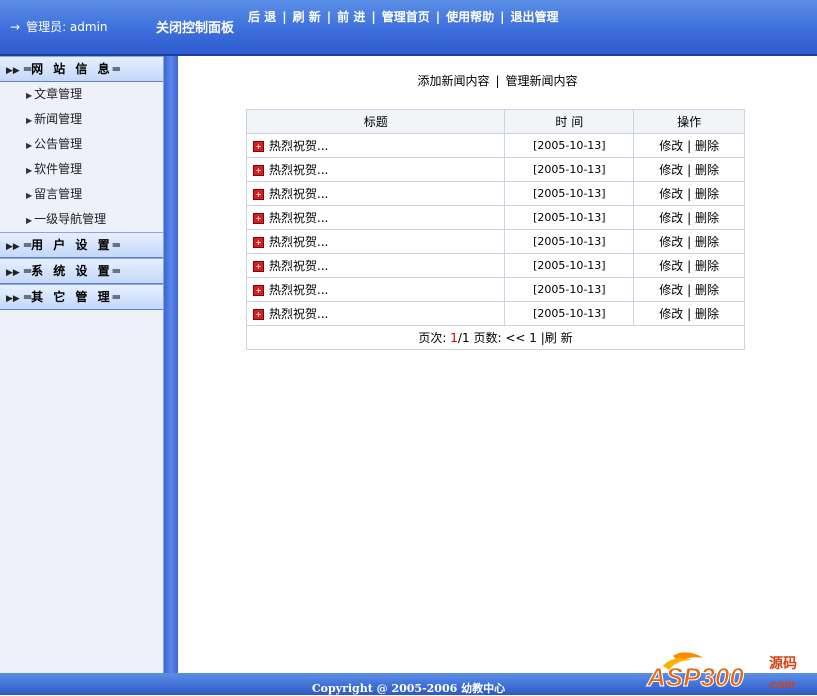 The height and width of the screenshot is (696, 817). What do you see at coordinates (432, 338) in the screenshot?
I see `pager-page-label: 页次:` at bounding box center [432, 338].